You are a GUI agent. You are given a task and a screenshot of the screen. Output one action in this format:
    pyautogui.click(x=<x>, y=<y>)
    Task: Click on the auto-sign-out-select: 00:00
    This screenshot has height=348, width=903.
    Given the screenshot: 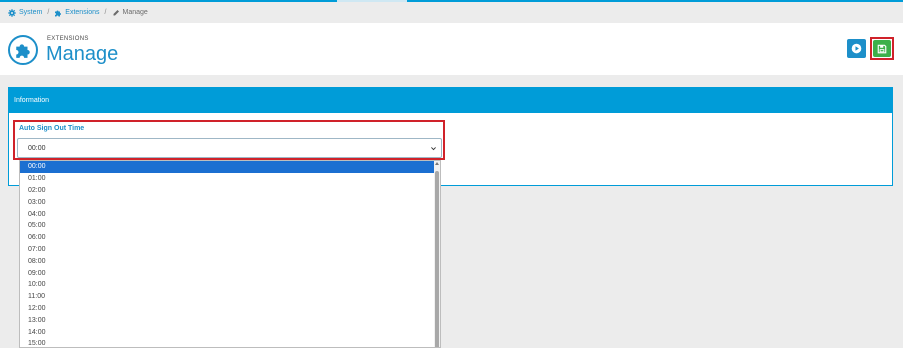 What is the action you would take?
    pyautogui.click(x=229, y=148)
    